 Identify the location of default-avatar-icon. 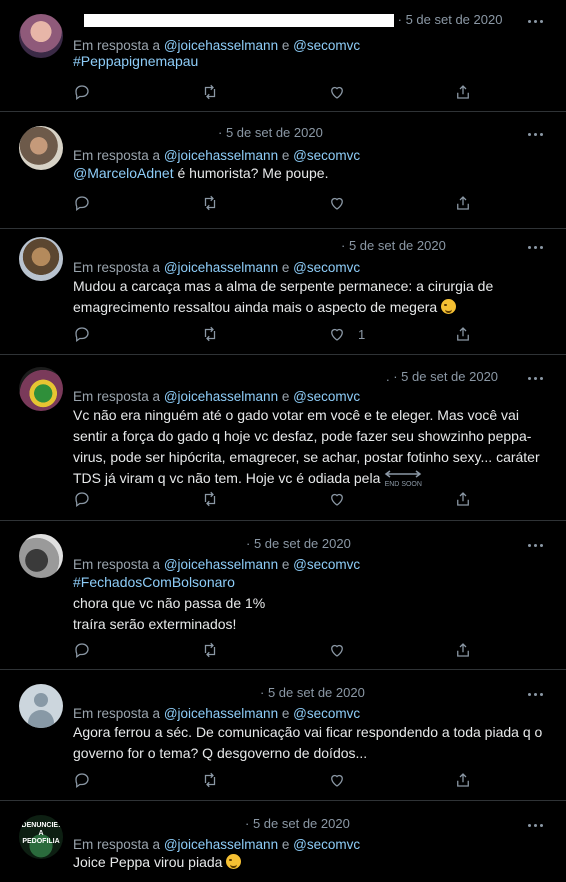
(41, 706).